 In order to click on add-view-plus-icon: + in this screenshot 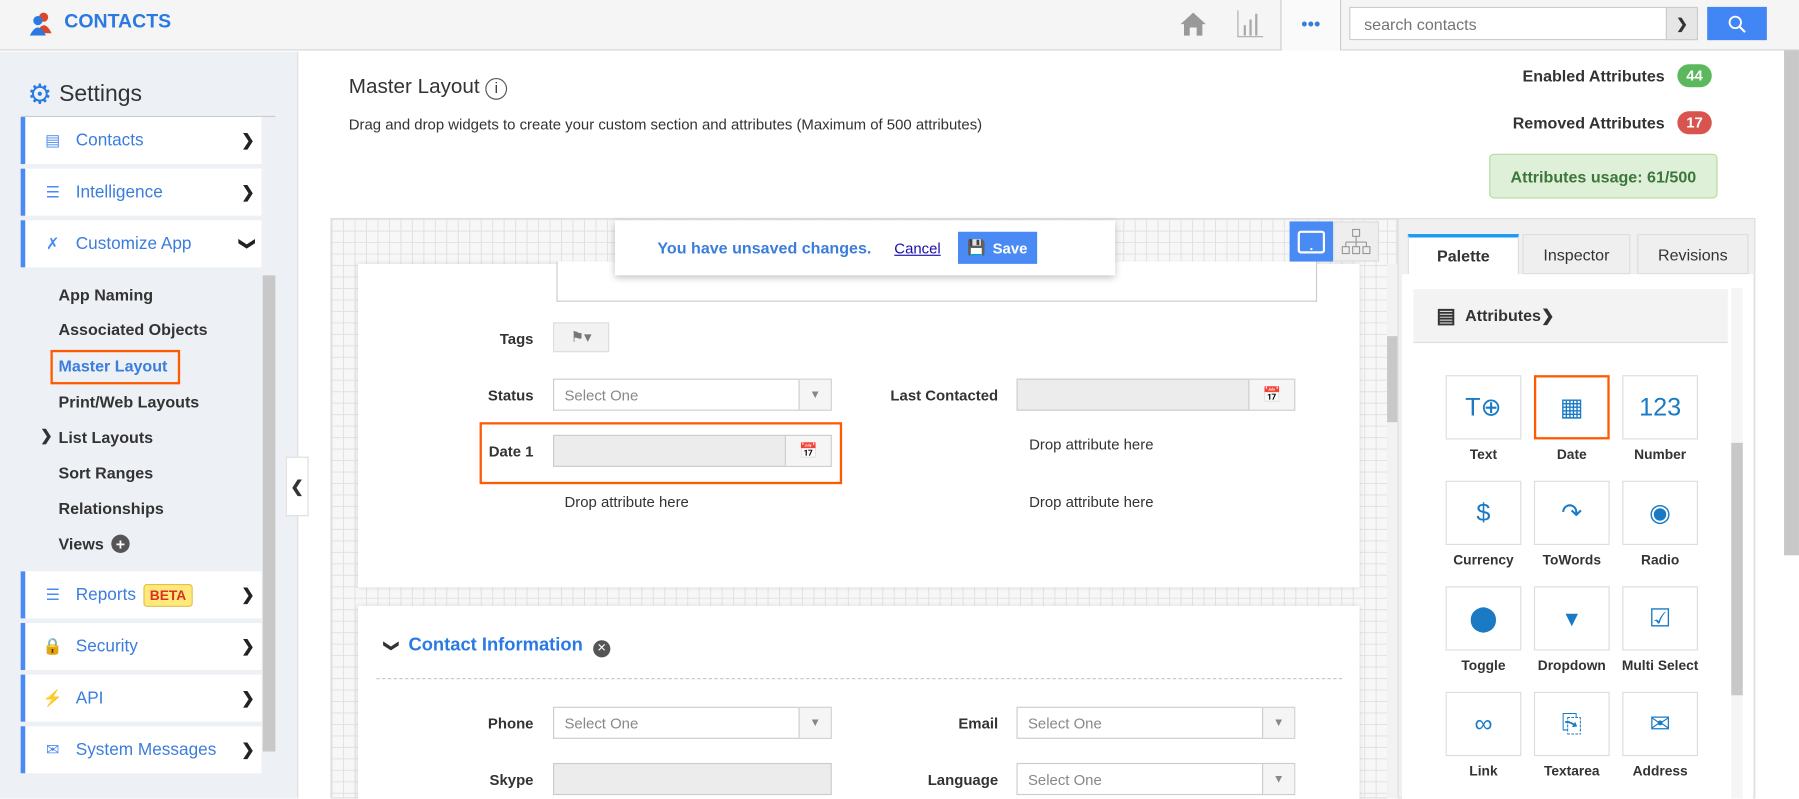, I will do `click(120, 543)`.